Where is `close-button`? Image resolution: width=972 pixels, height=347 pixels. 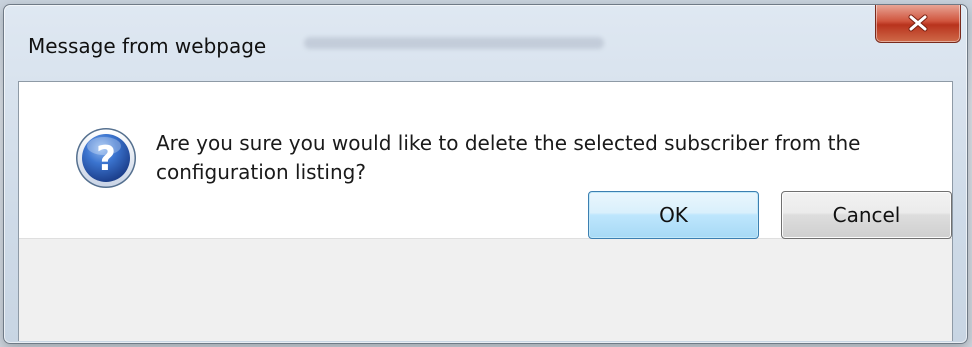
close-button is located at coordinates (918, 24).